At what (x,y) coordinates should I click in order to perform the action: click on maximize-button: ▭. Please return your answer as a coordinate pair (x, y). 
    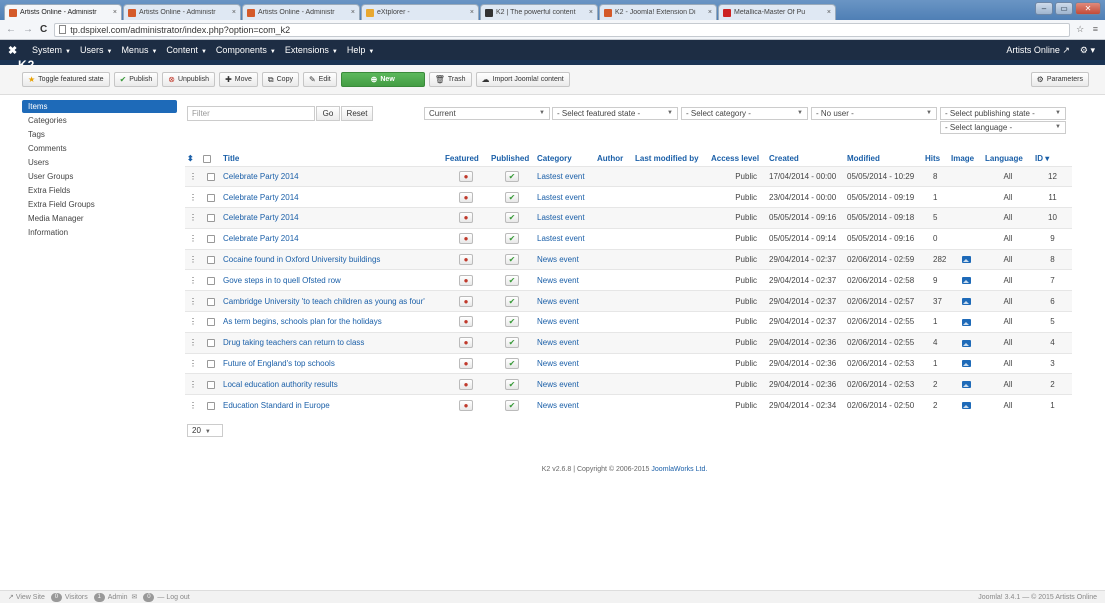
    Looking at the image, I should click on (1064, 8).